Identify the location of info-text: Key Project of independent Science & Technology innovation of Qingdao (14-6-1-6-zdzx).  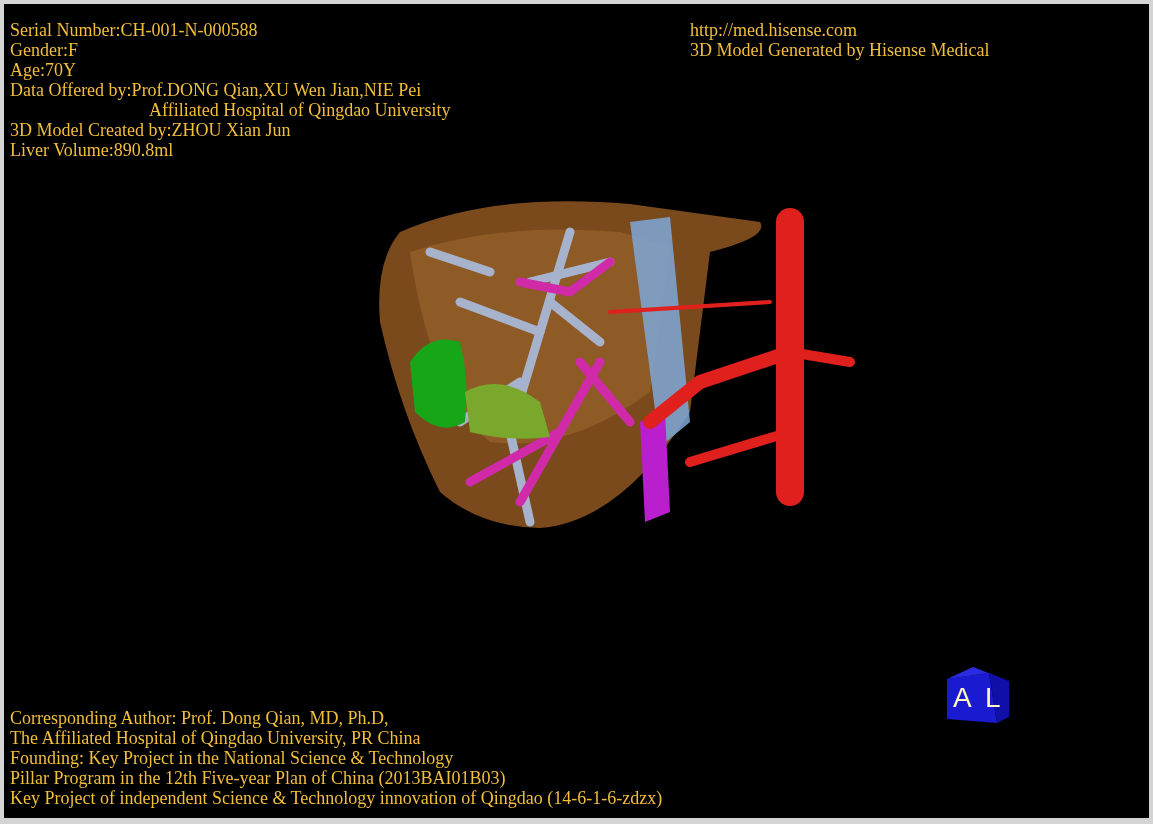
(336, 798).